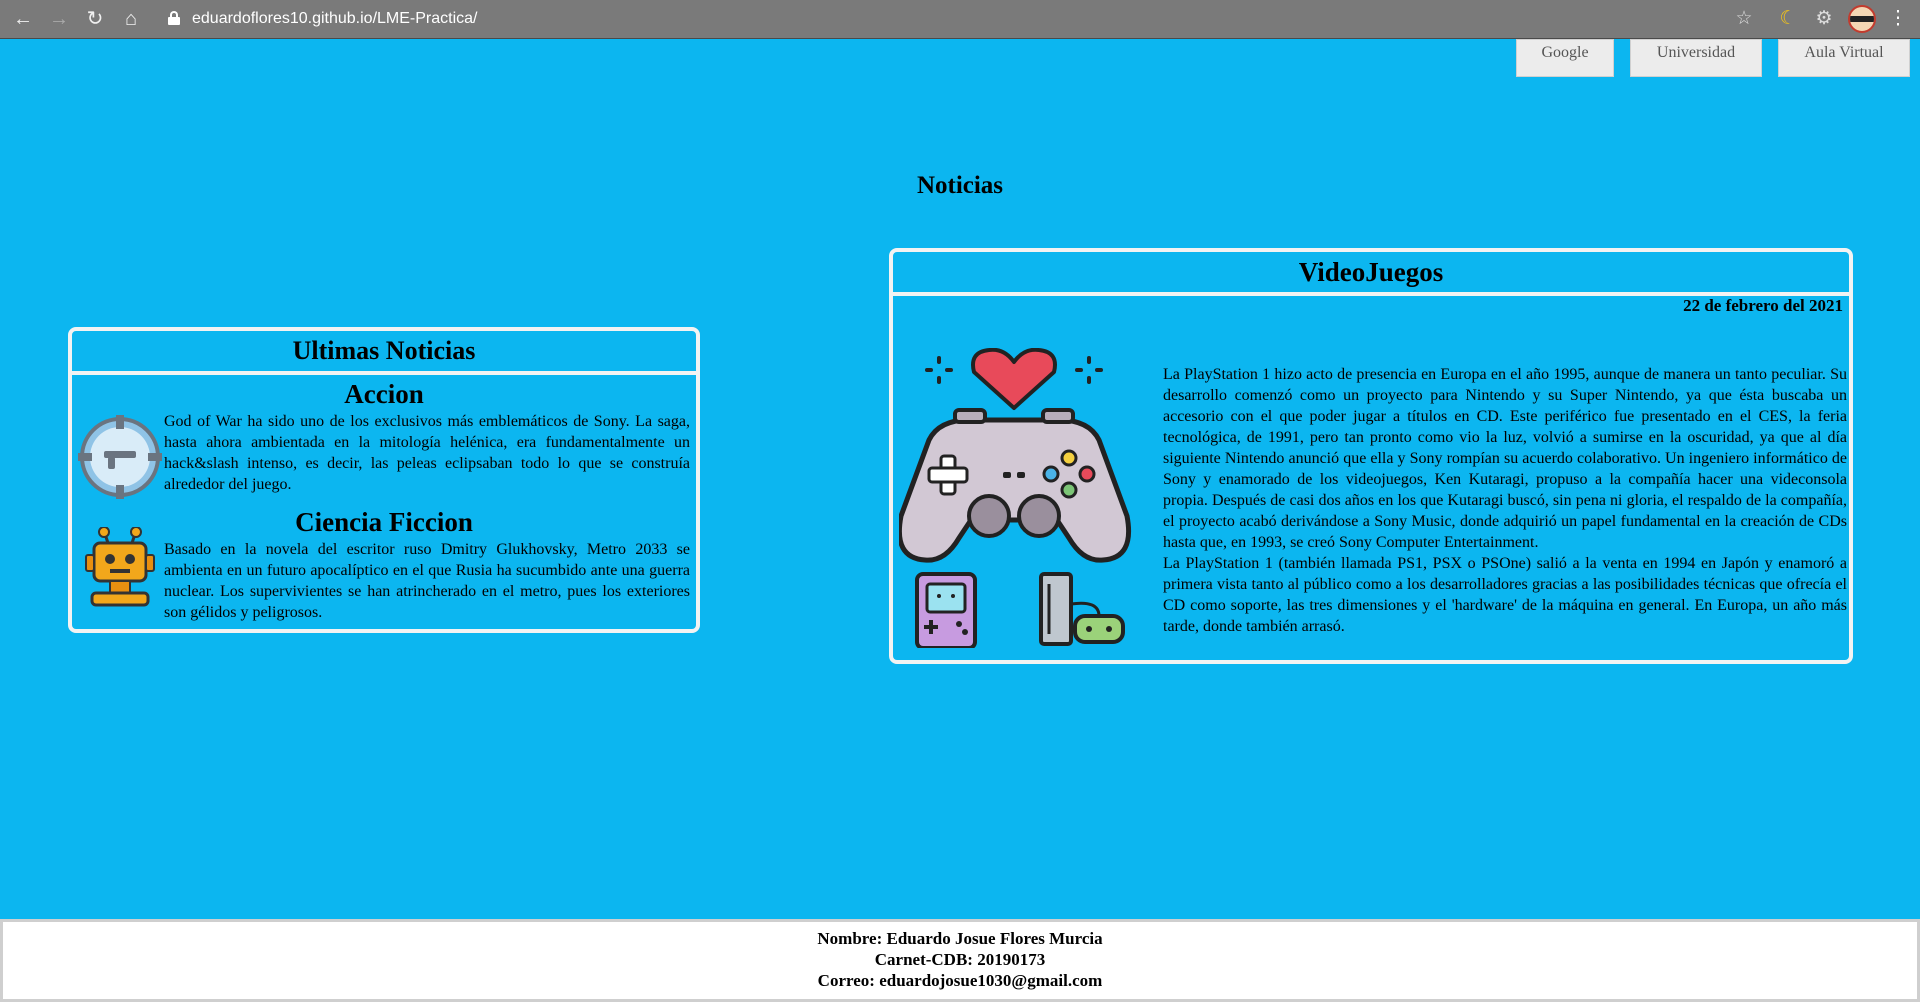  I want to click on robot-icon, so click(120, 567).